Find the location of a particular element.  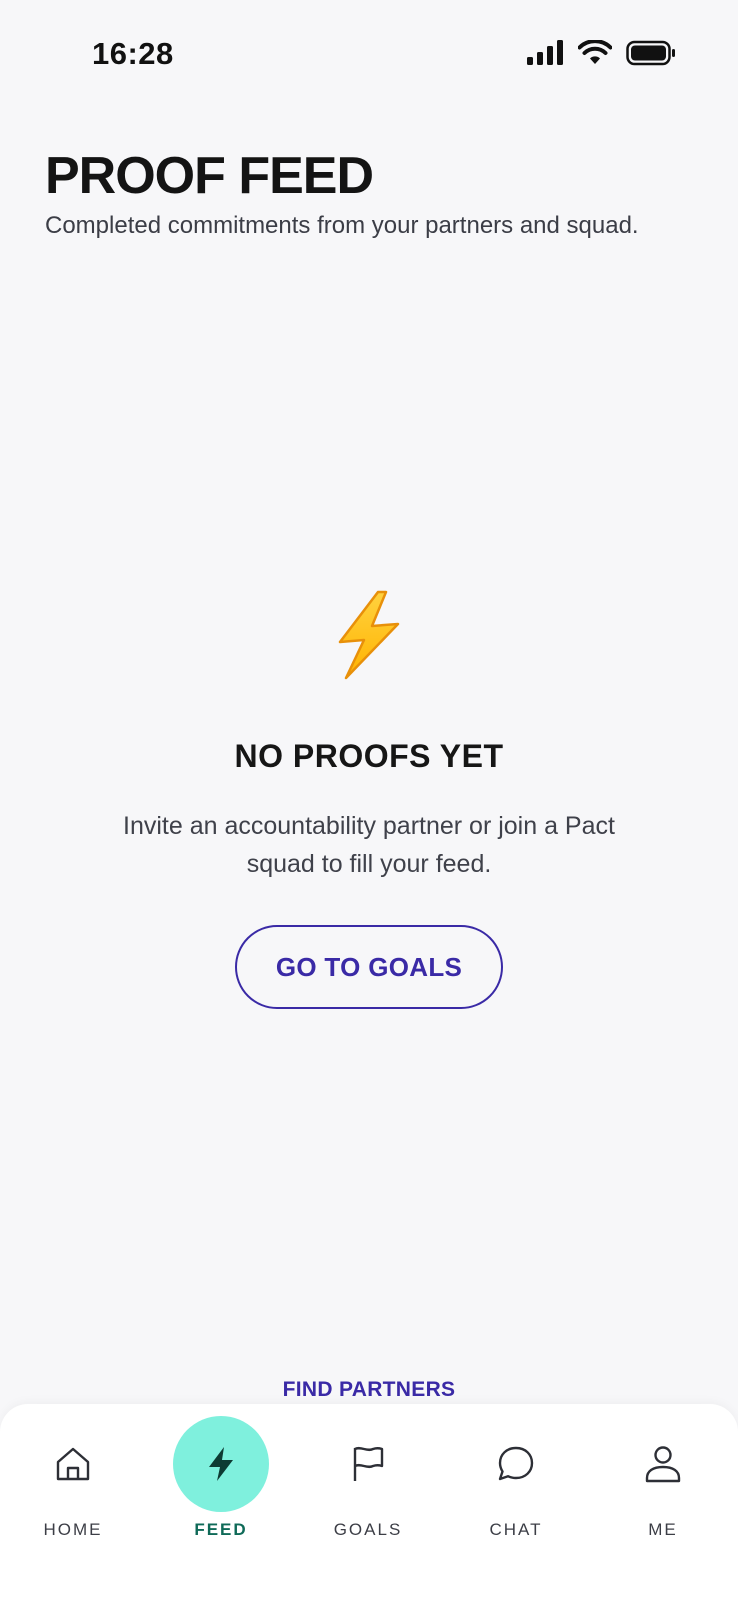

home-icon-container is located at coordinates (73, 1464).